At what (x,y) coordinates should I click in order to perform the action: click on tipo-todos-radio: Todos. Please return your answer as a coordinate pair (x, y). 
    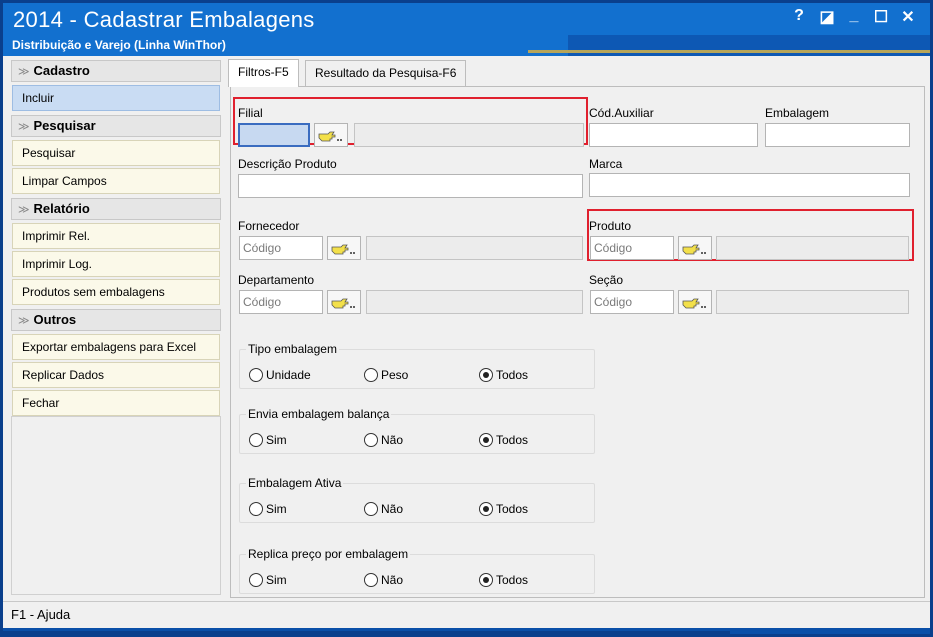
    Looking at the image, I should click on (503, 375).